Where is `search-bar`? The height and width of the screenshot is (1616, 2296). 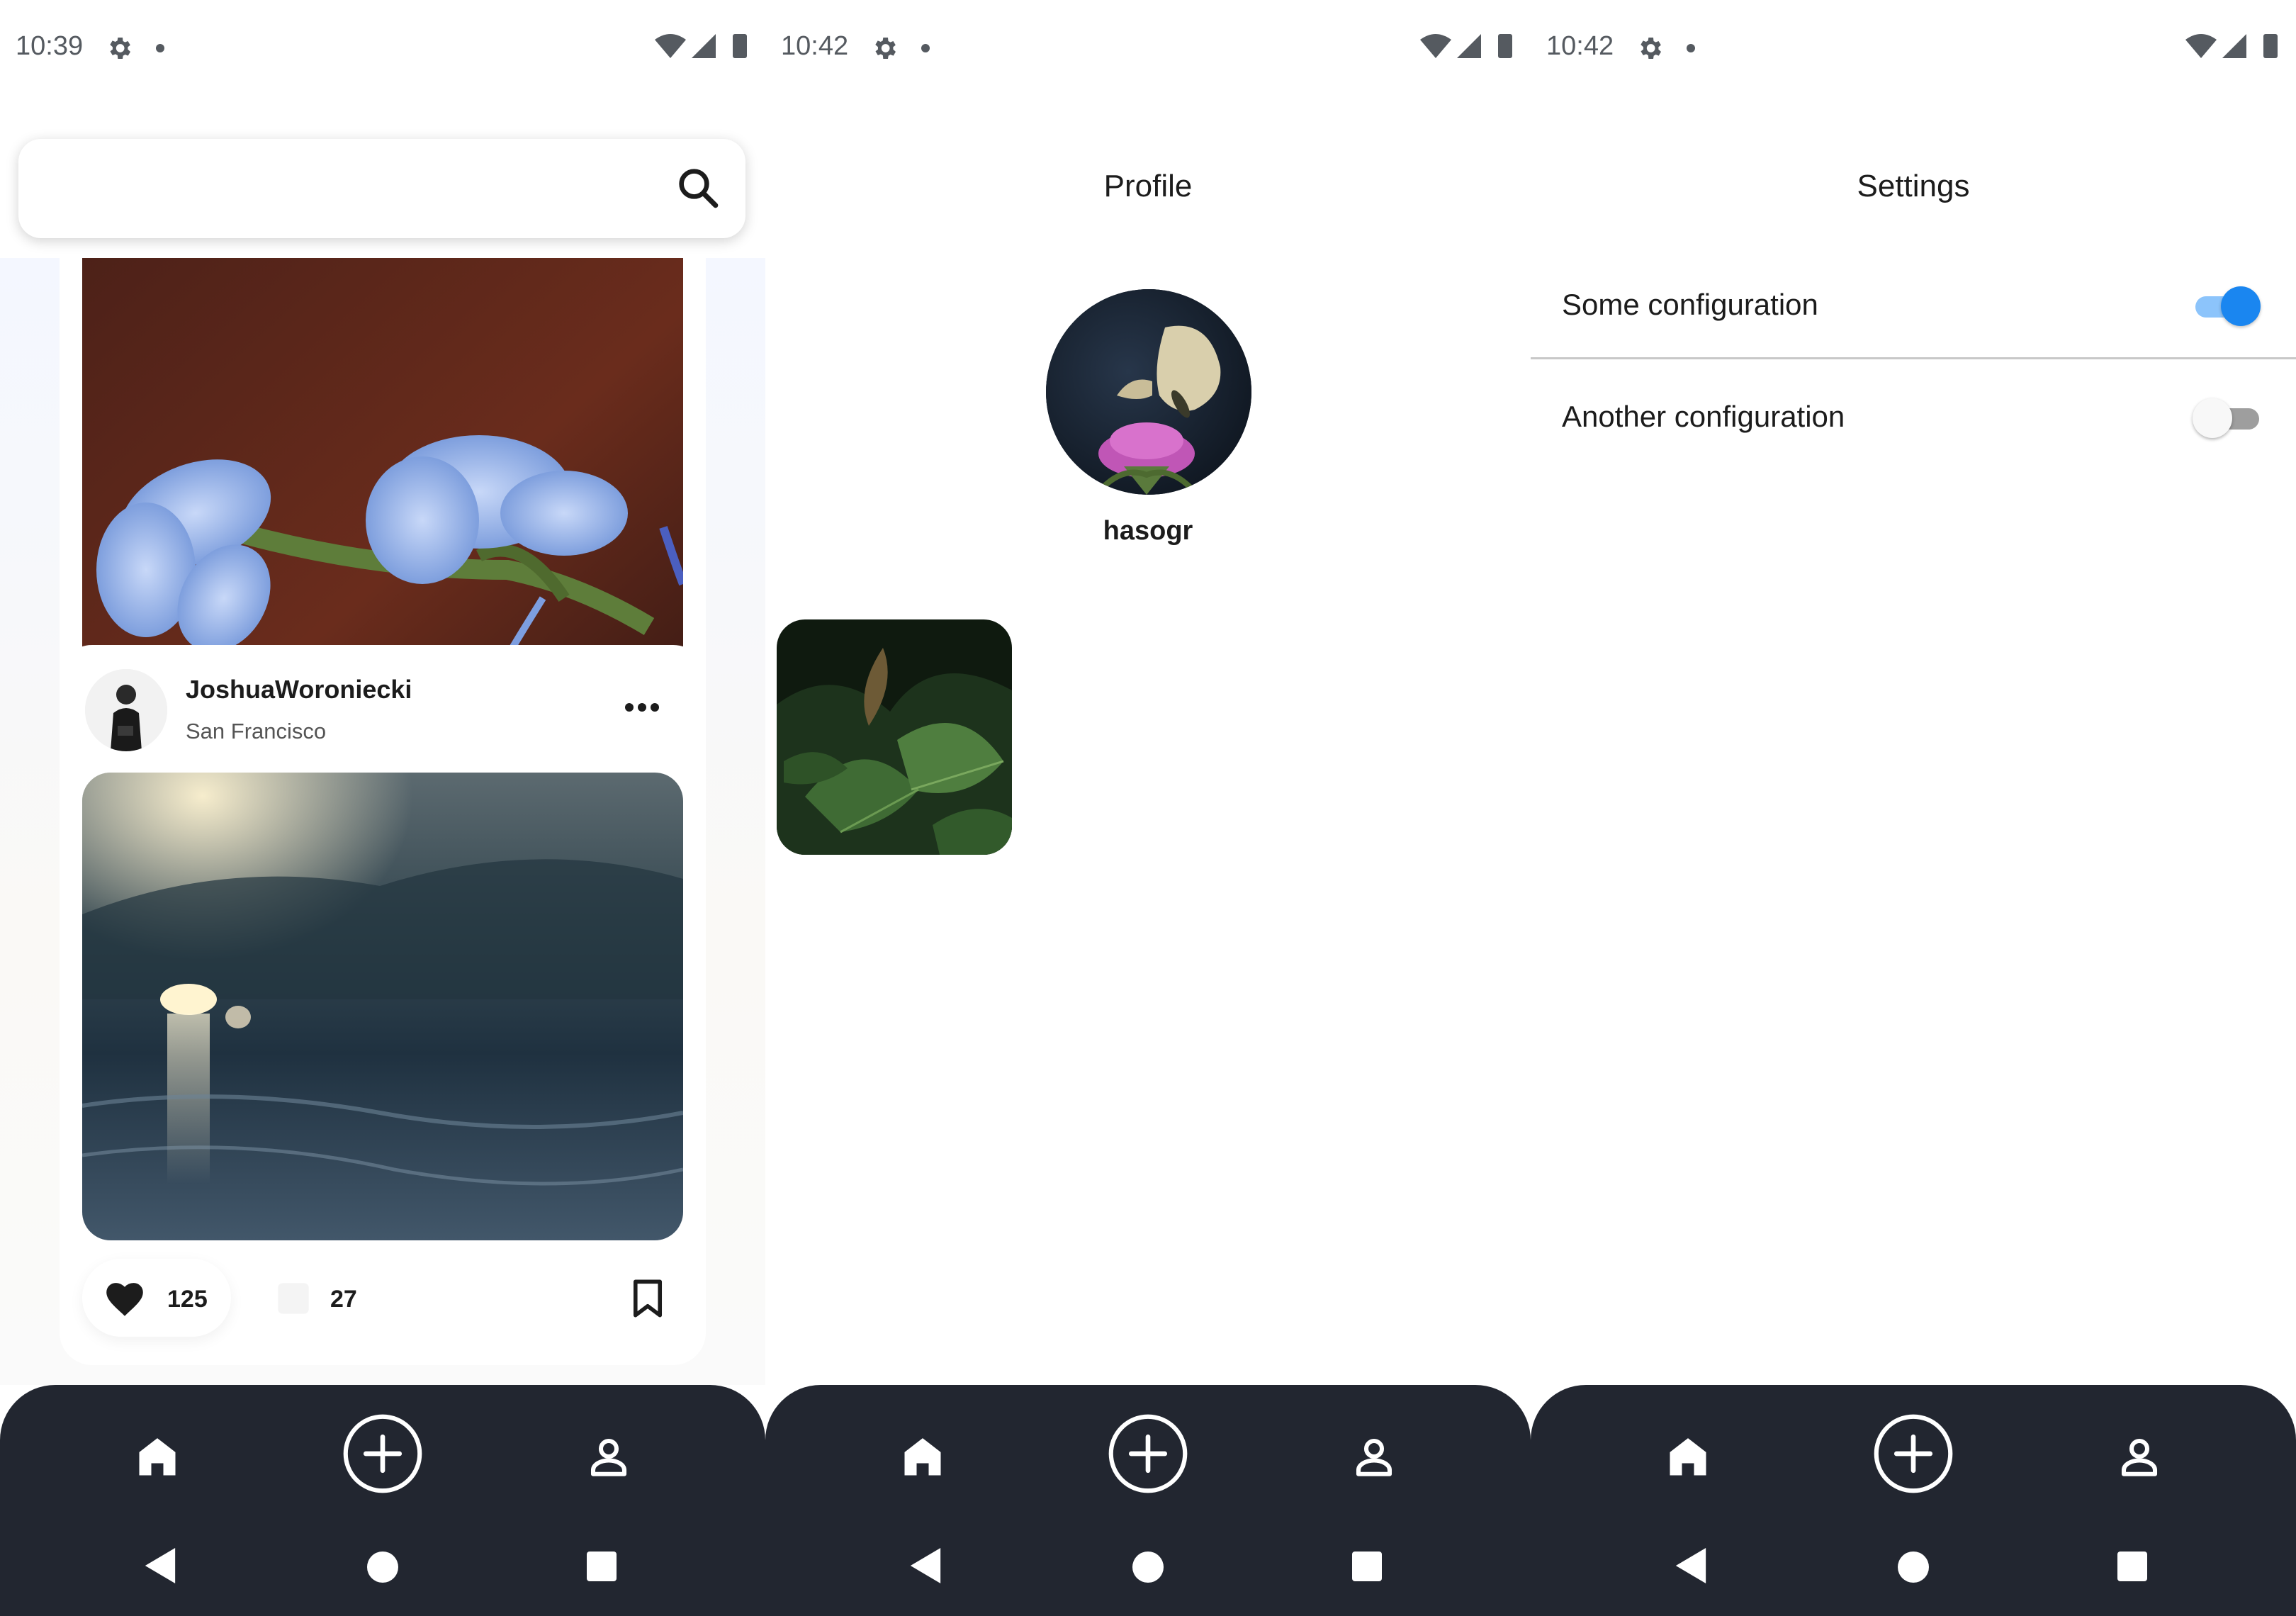 search-bar is located at coordinates (381, 188).